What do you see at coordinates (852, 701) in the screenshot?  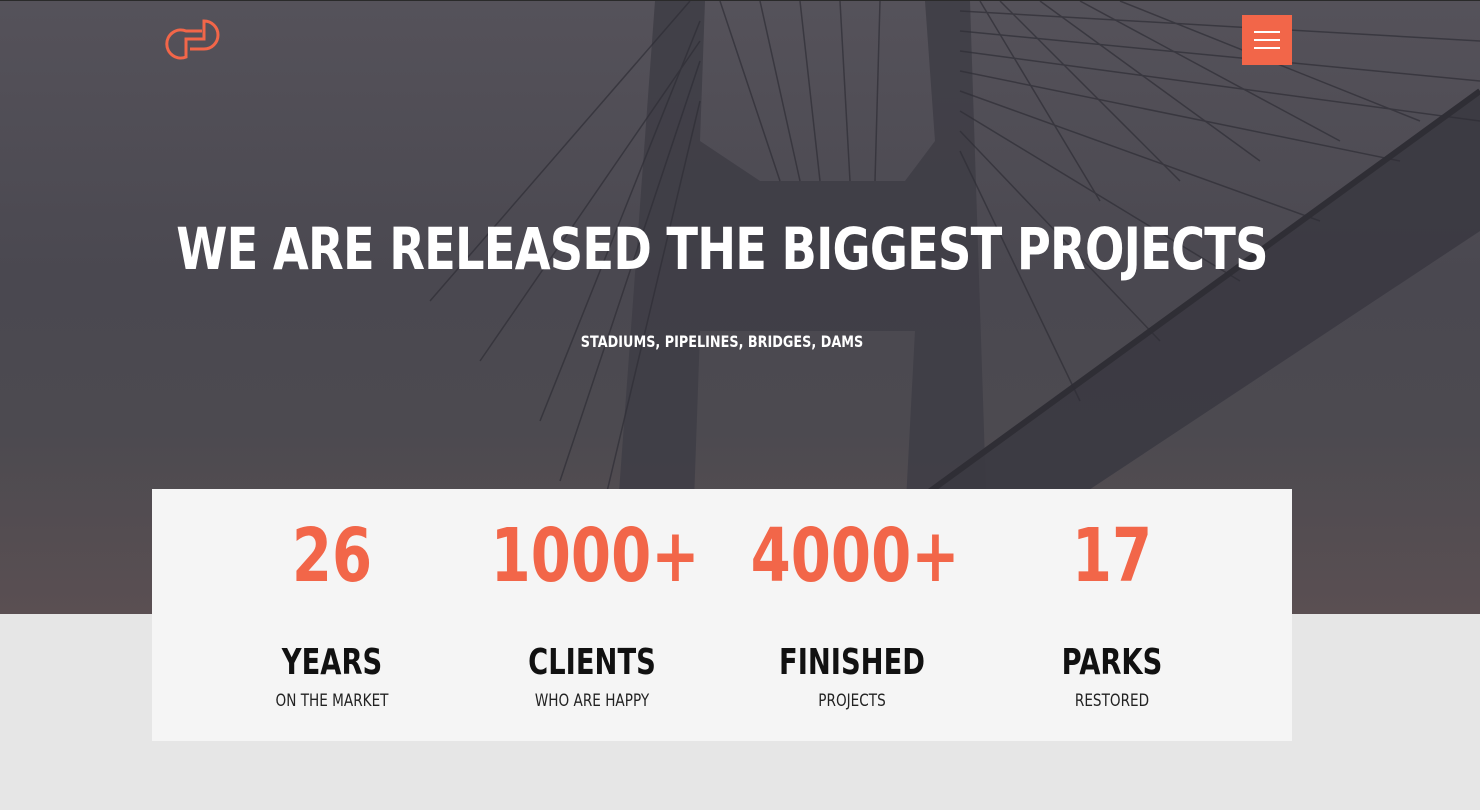 I see `stat-sub: PROJECTS` at bounding box center [852, 701].